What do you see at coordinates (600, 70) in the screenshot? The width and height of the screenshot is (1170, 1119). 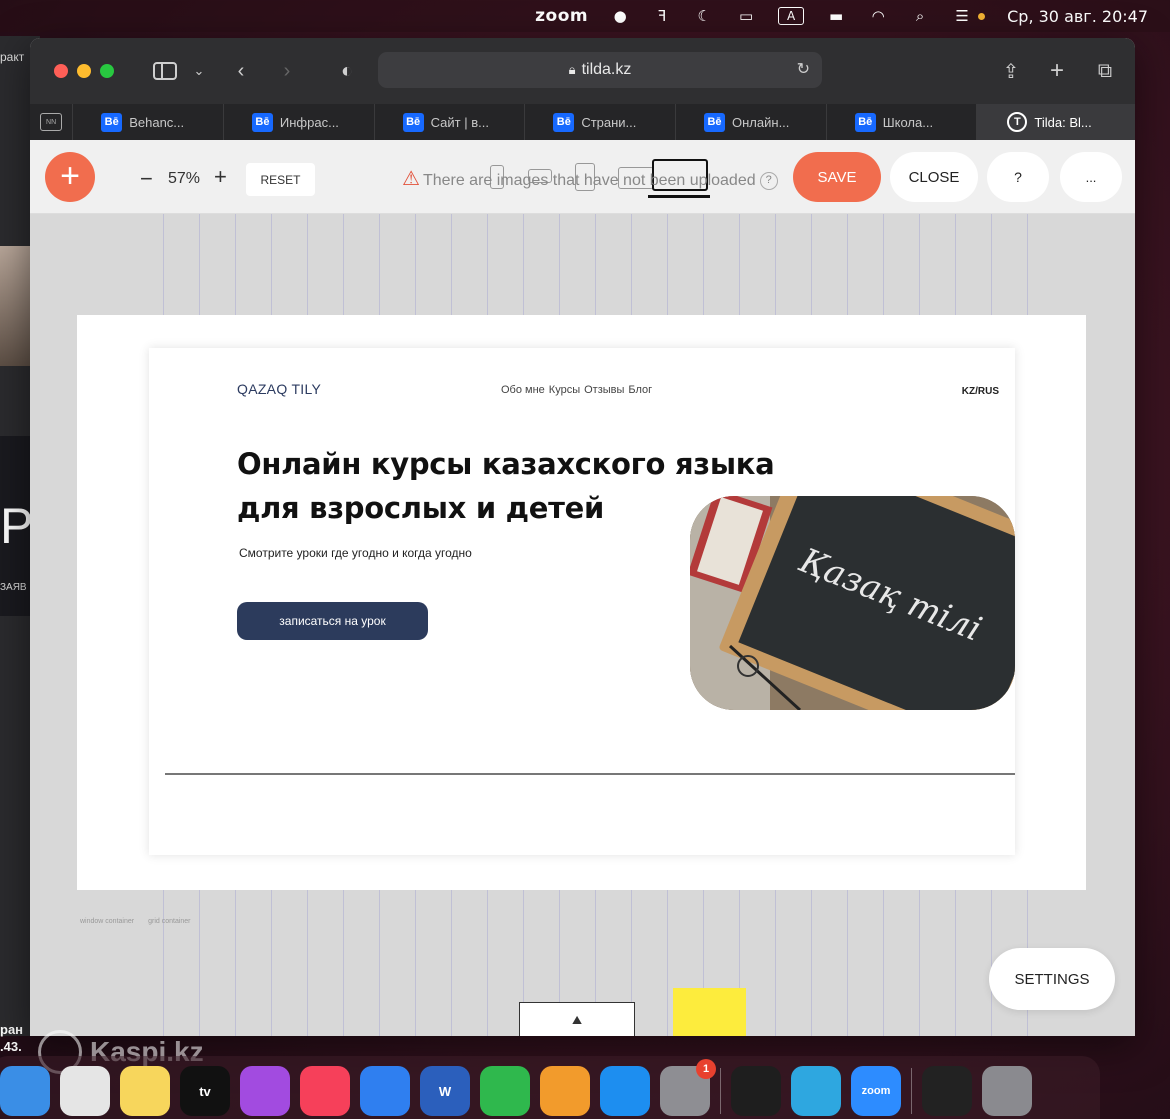 I see `address-bar: 🔒︎ tilda.kz ↻` at bounding box center [600, 70].